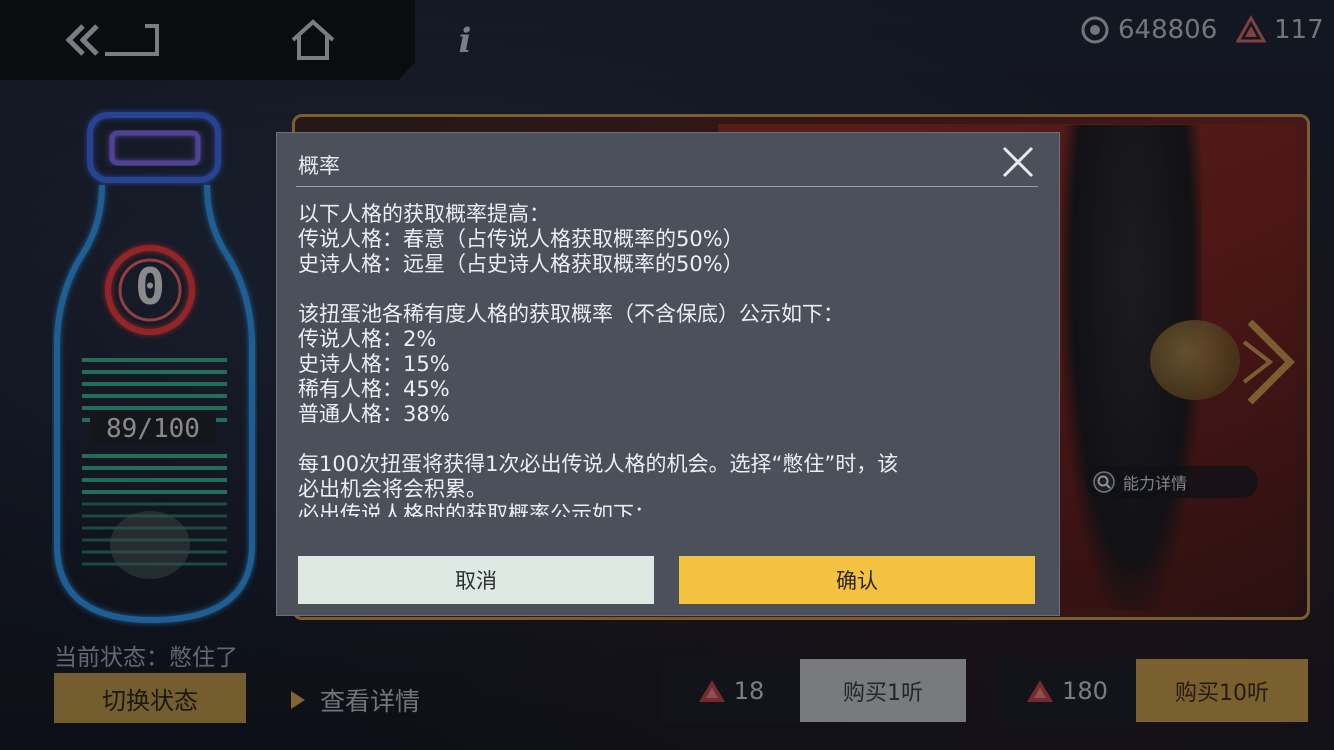  I want to click on dialog-line: 稀有人格：45%, so click(374, 389).